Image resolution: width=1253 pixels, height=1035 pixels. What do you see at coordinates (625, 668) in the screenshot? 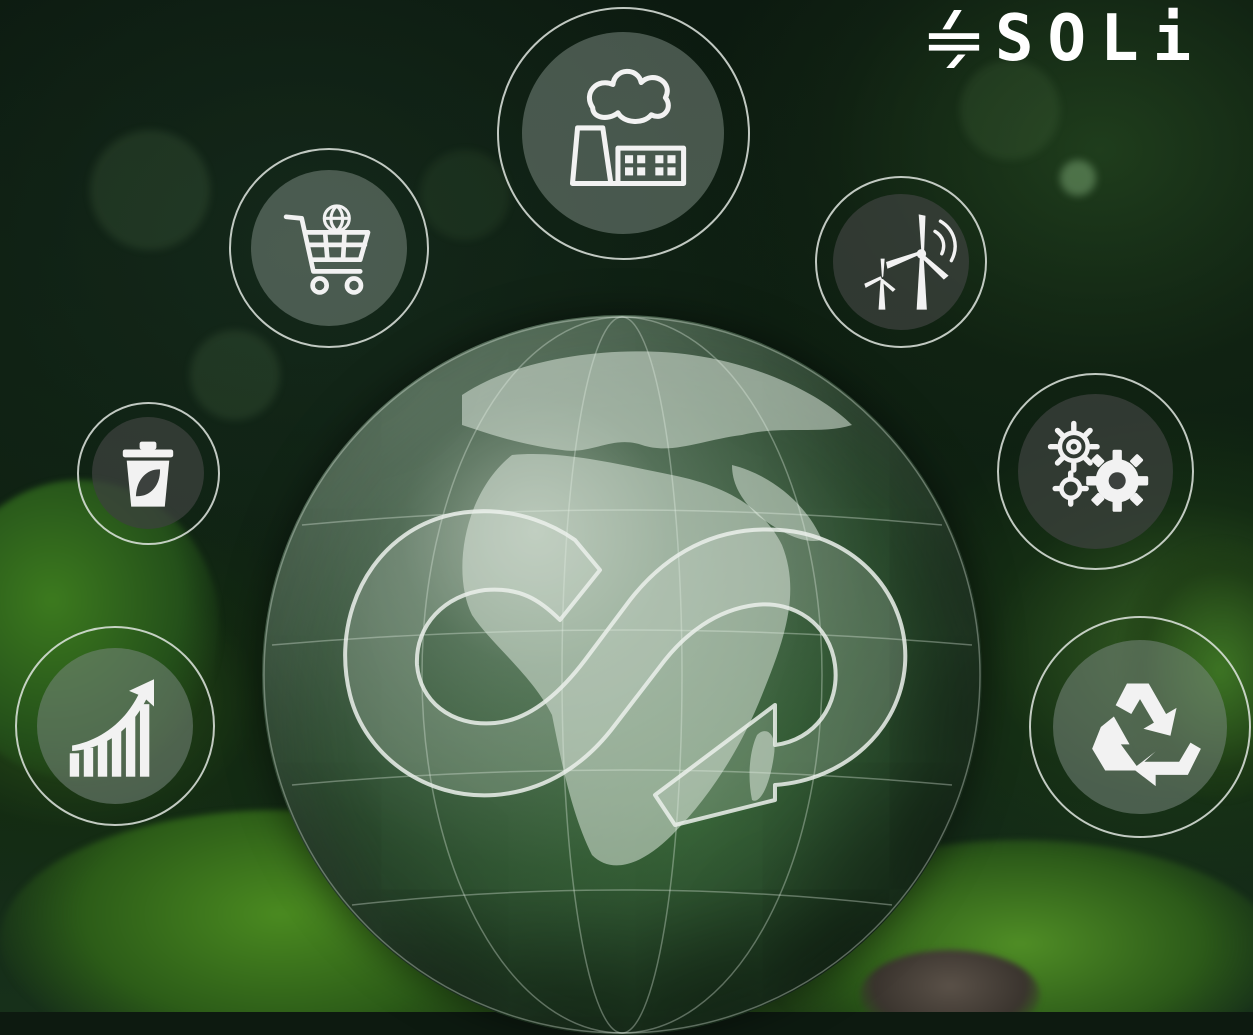
I see `circular-economy-loop-icon` at bounding box center [625, 668].